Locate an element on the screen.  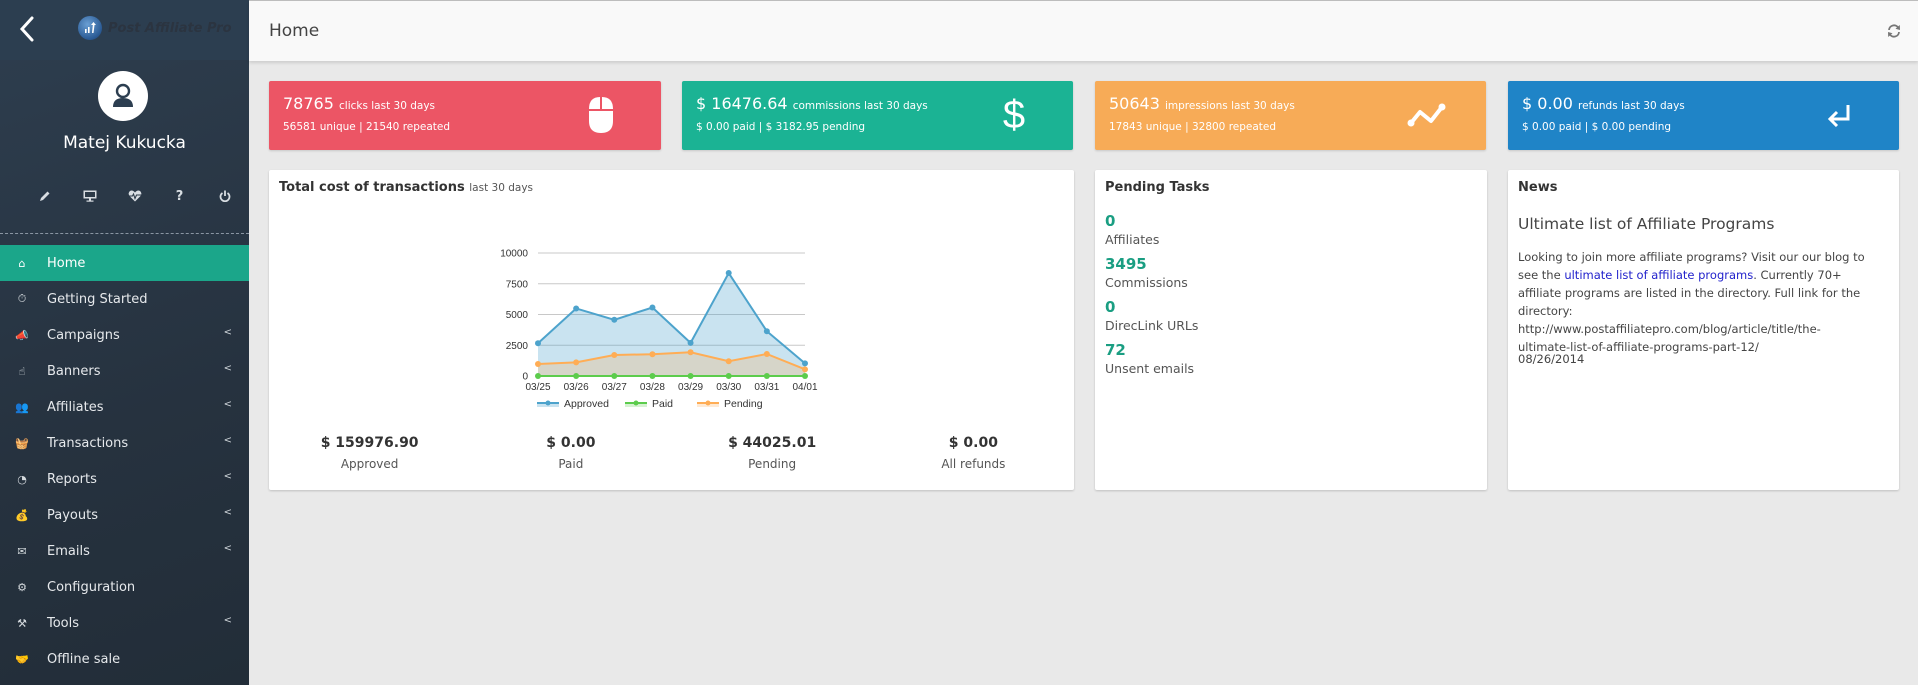
stat-label: clicks last 30 days is located at coordinates (387, 106).